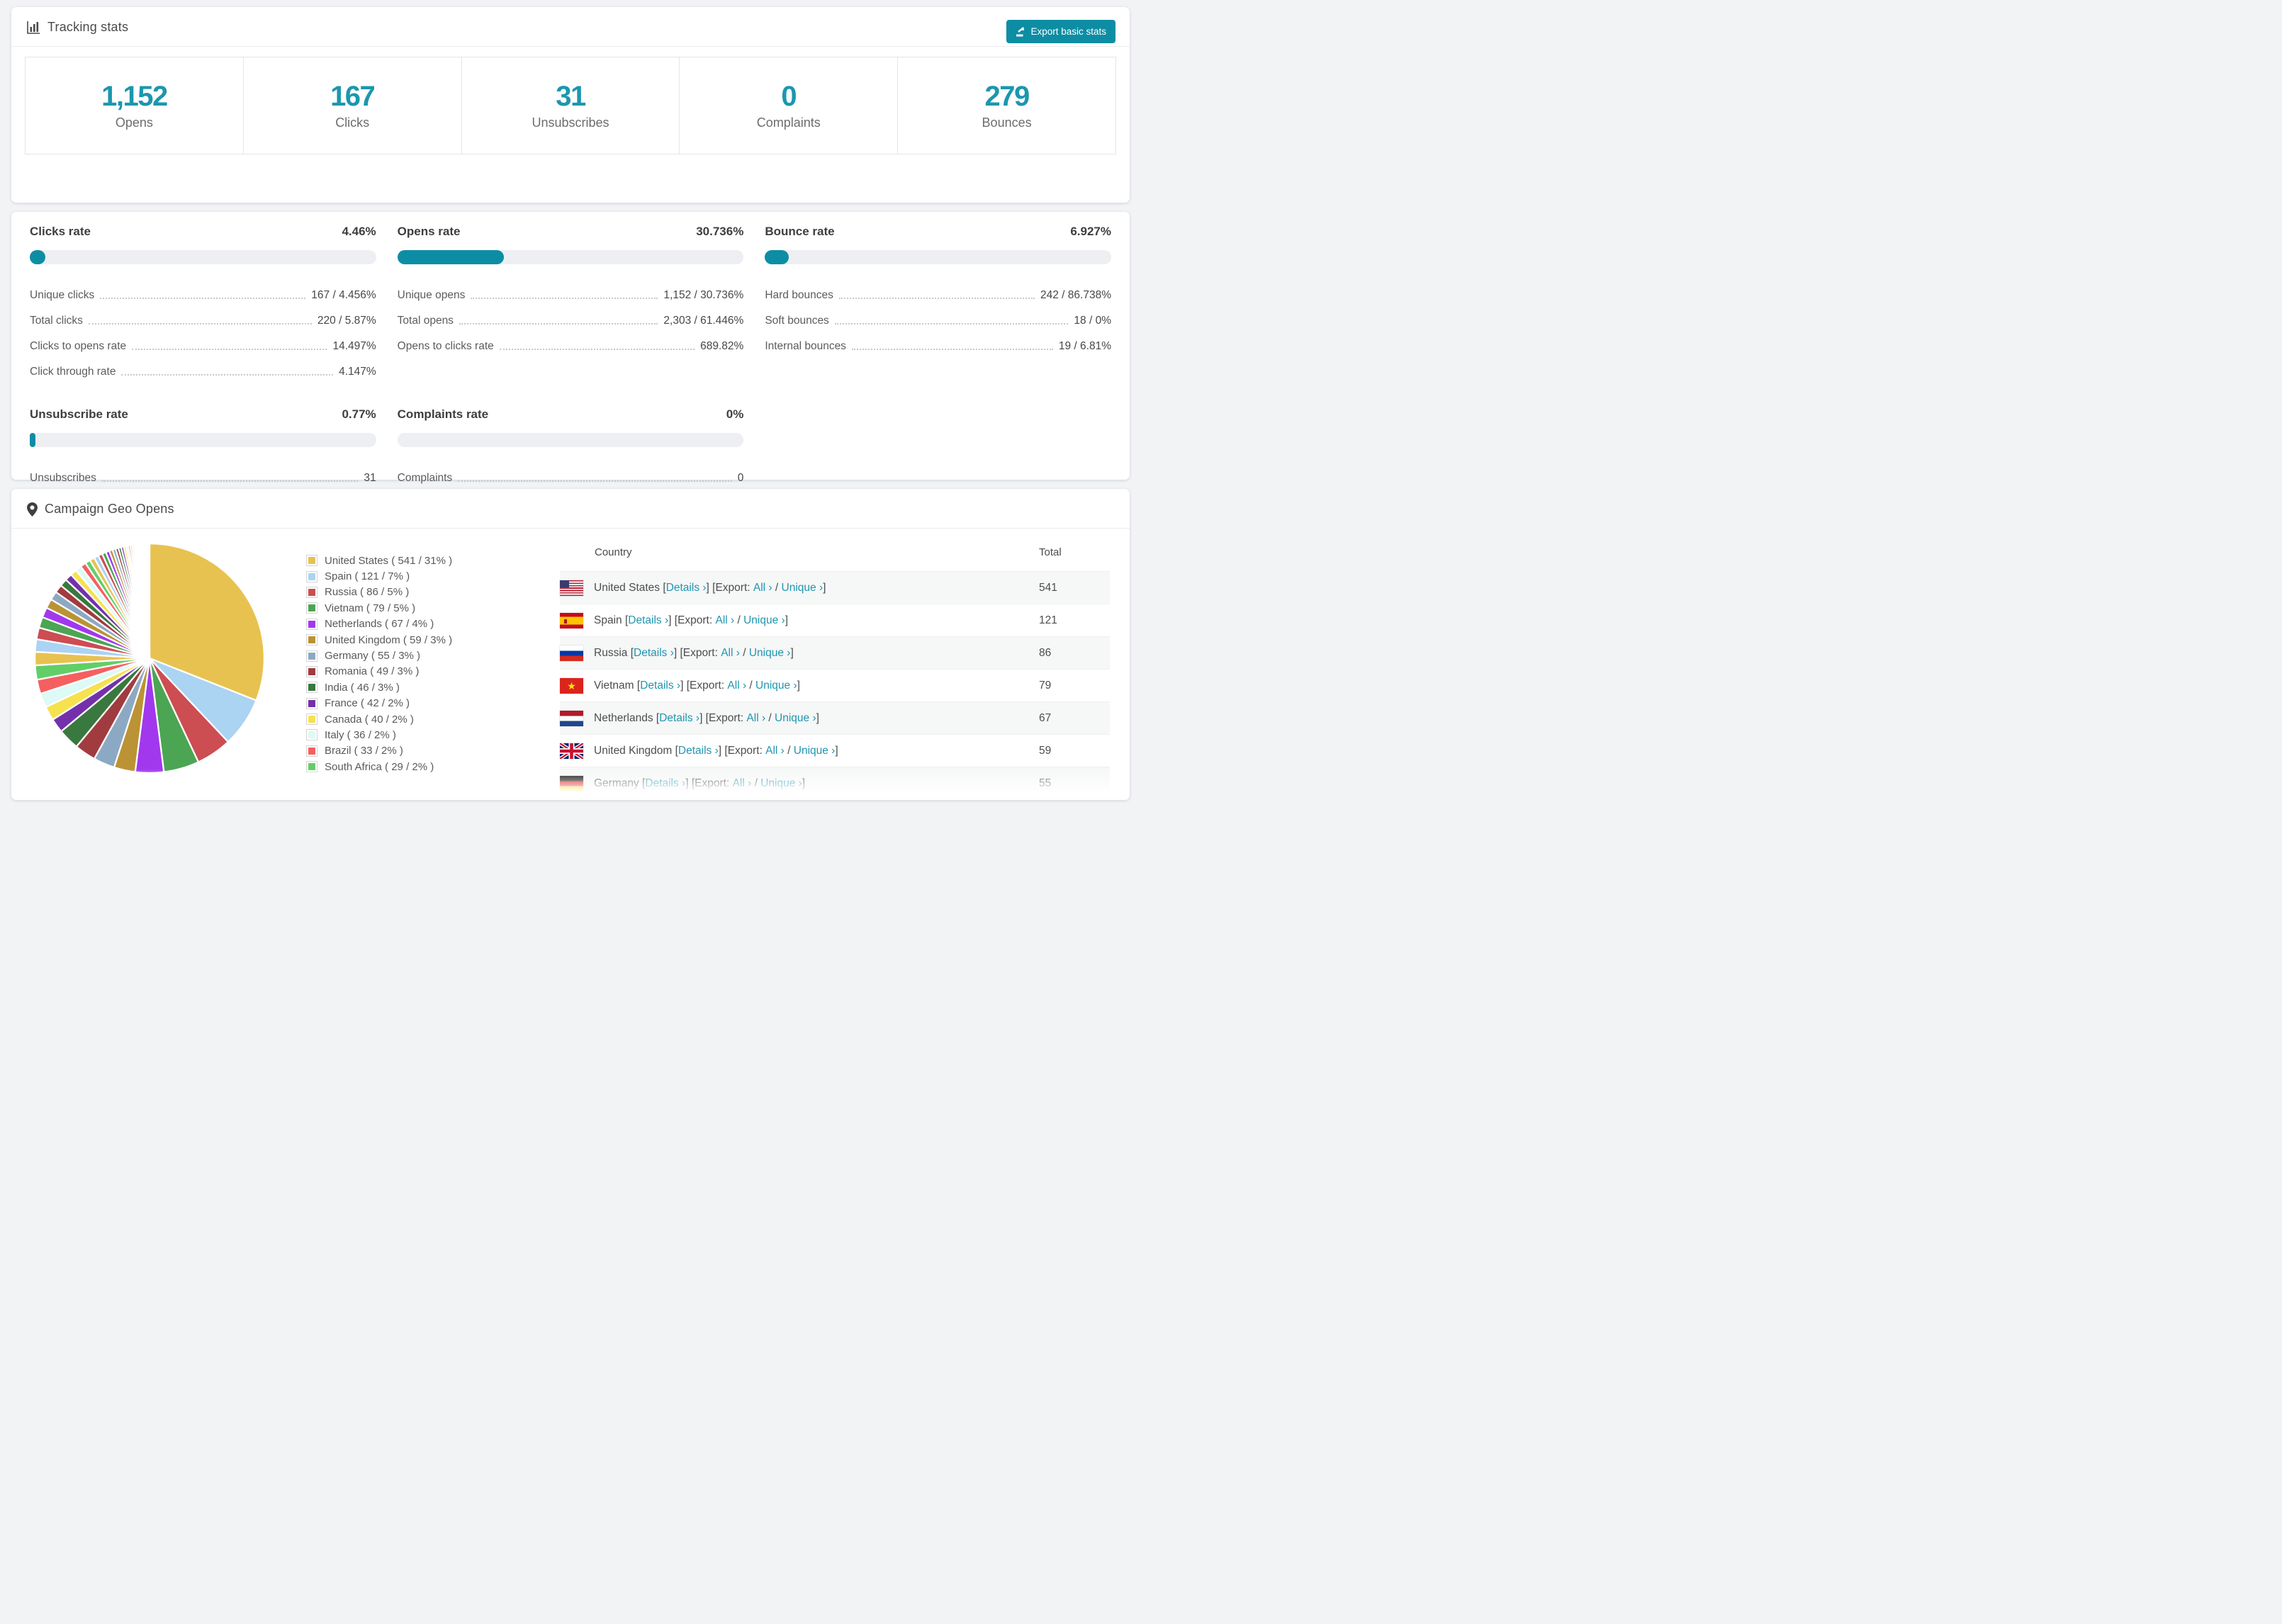 This screenshot has height=1624, width=2282. What do you see at coordinates (352, 106) in the screenshot?
I see `summary-stat-cell: 167 Clicks` at bounding box center [352, 106].